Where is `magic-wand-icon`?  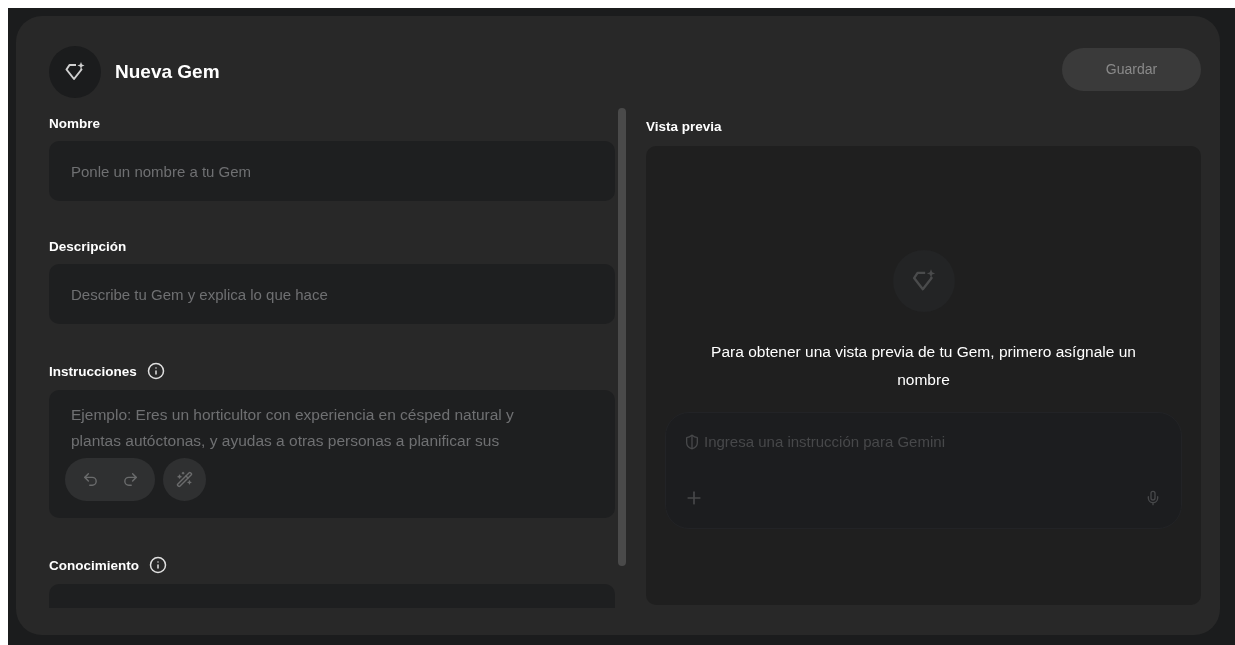
magic-wand-icon is located at coordinates (184, 479).